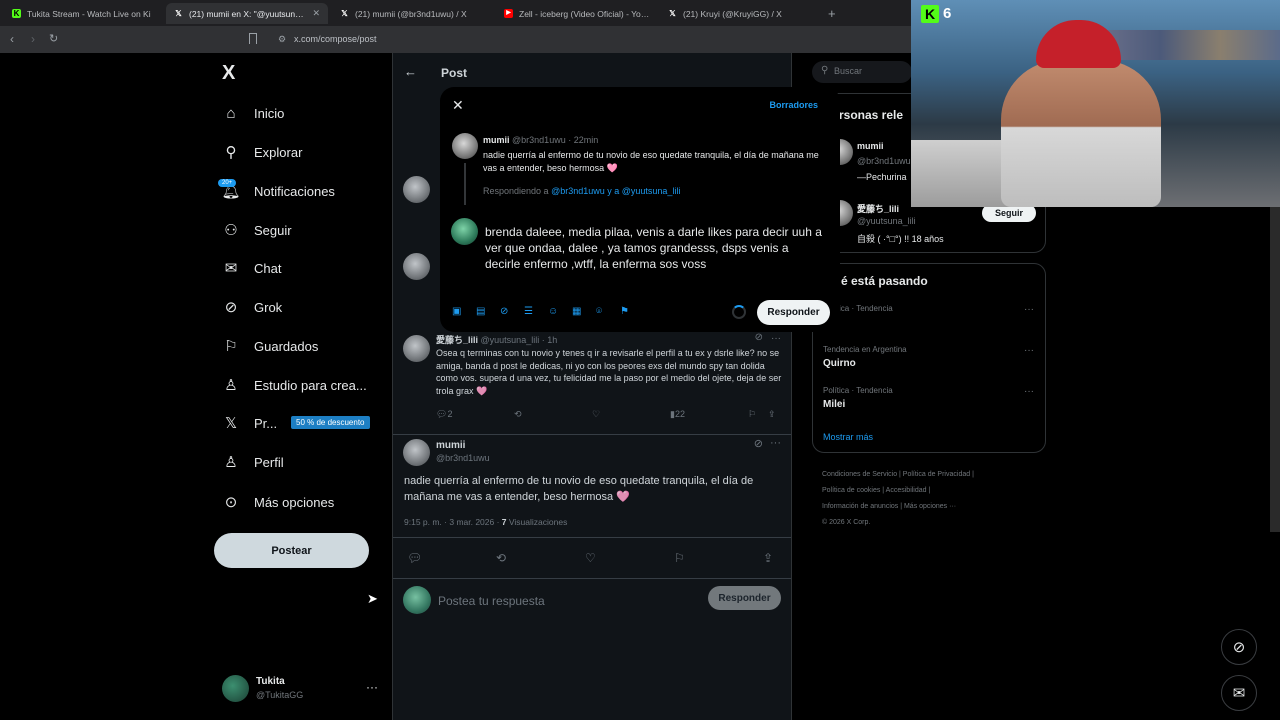  What do you see at coordinates (270, 681) in the screenshot?
I see `account-name: Tukita` at bounding box center [270, 681].